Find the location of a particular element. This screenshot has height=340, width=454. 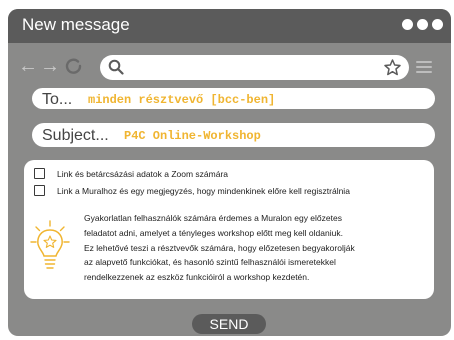

send-button: SEND is located at coordinates (229, 324).